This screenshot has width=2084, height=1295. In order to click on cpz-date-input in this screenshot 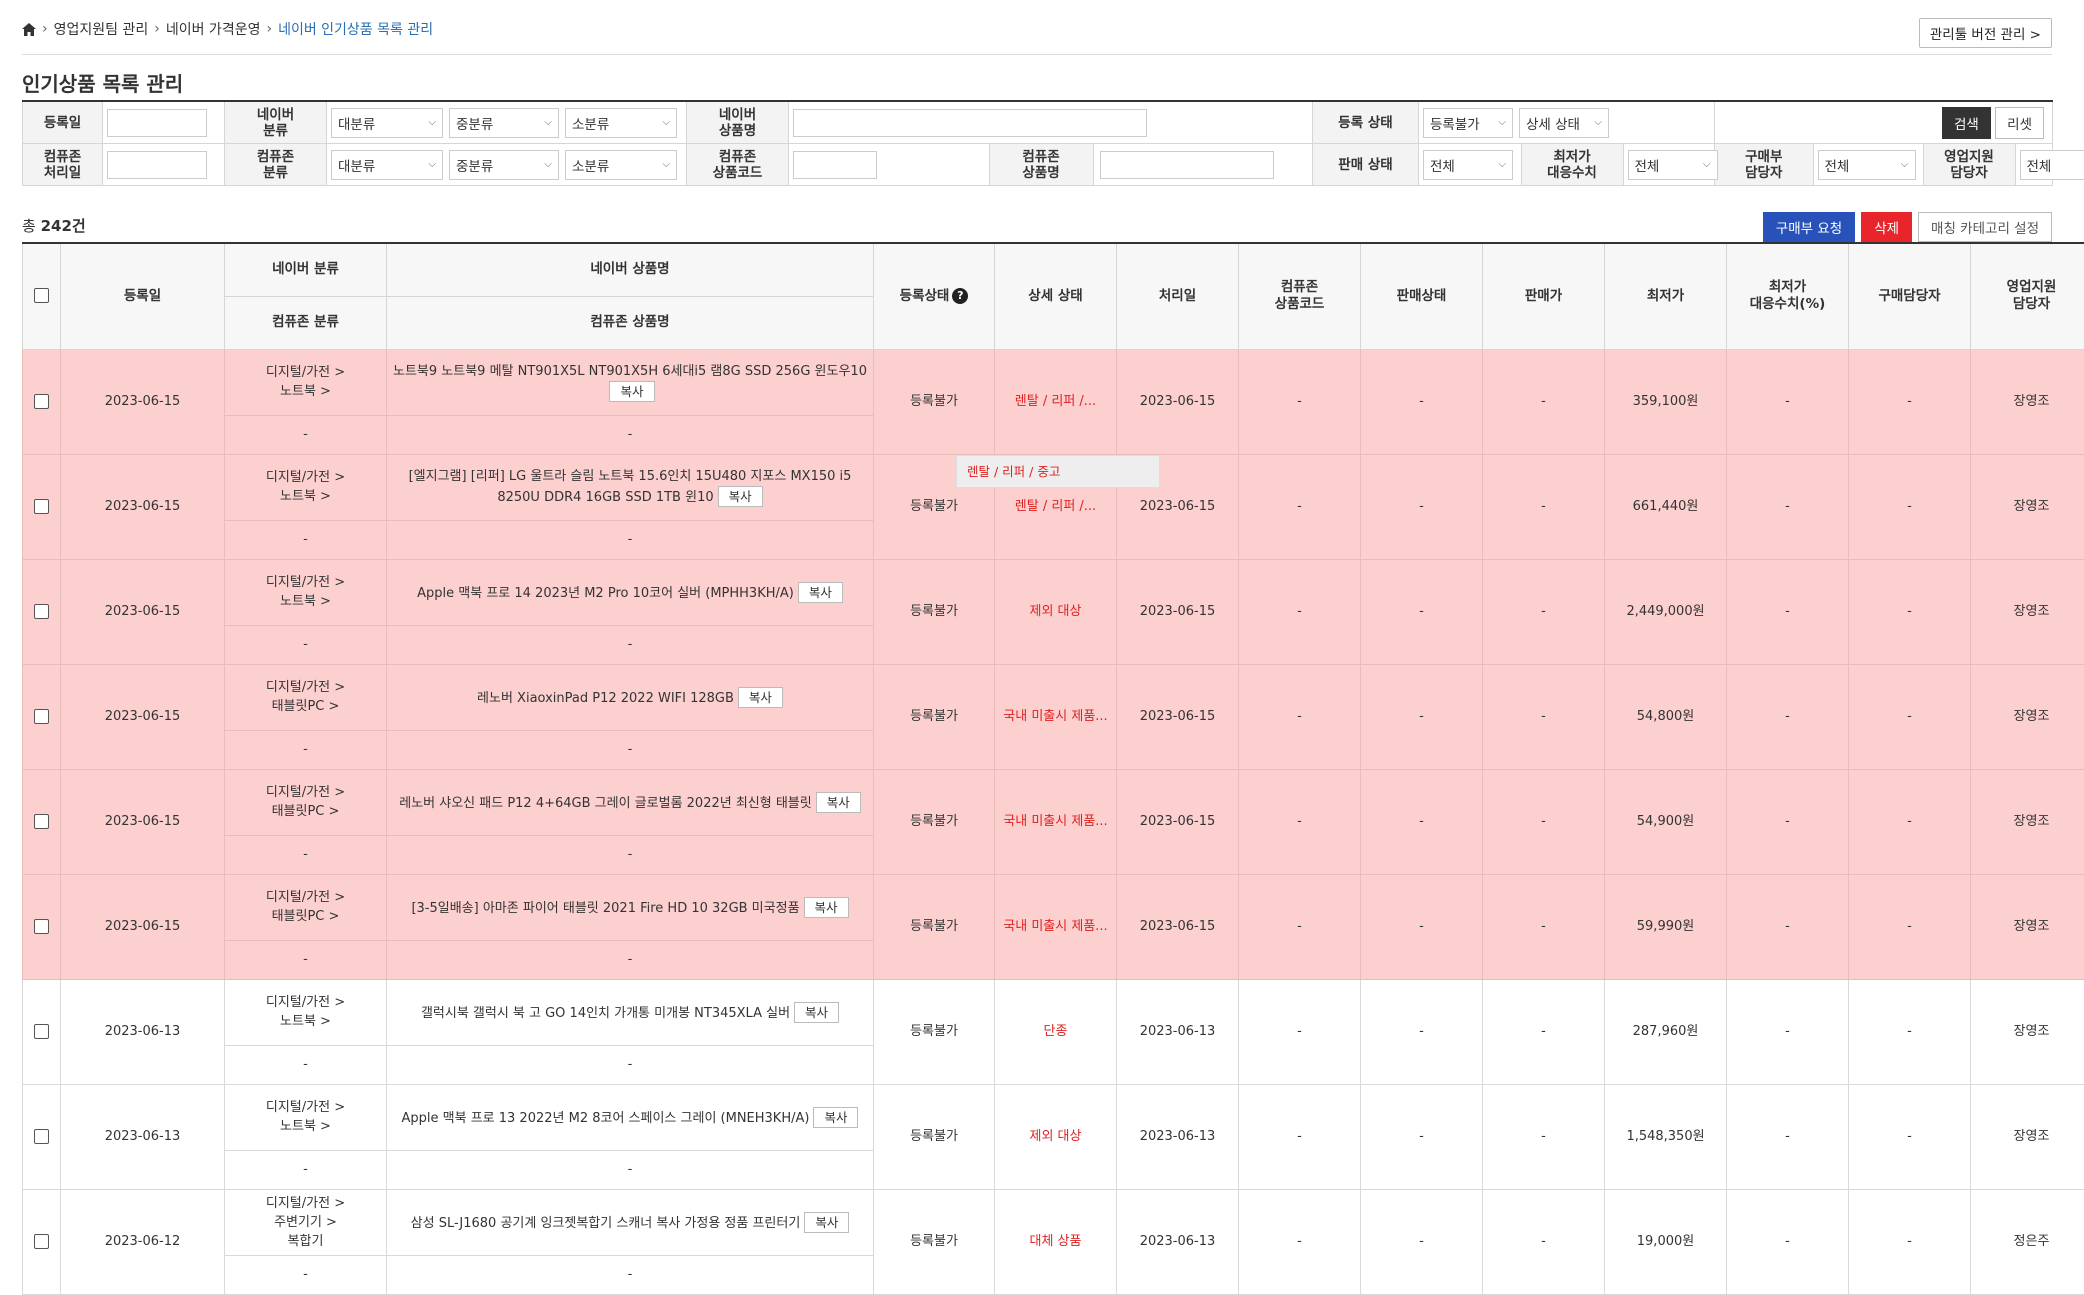, I will do `click(157, 165)`.